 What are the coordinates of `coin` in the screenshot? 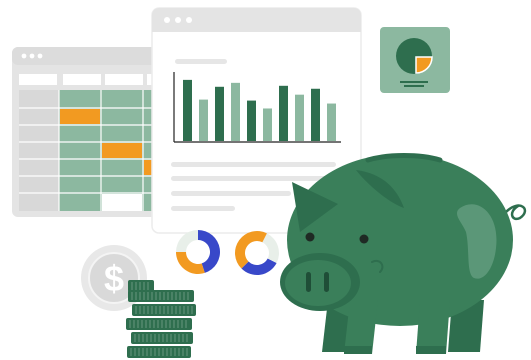 It's located at (162, 338).